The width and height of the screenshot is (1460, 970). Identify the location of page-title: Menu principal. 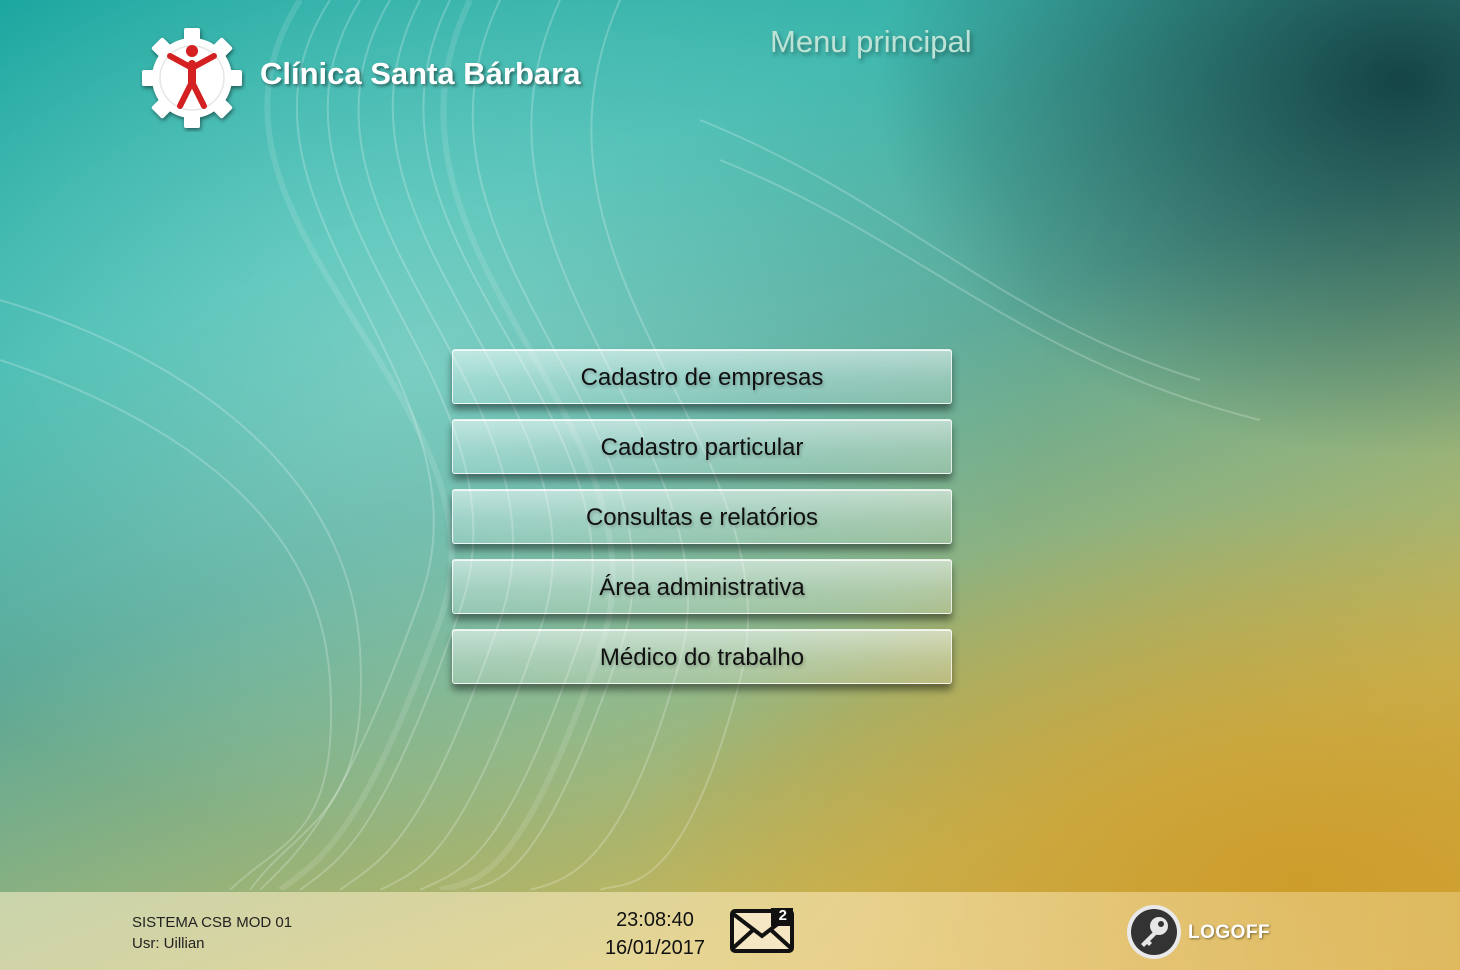
(871, 41).